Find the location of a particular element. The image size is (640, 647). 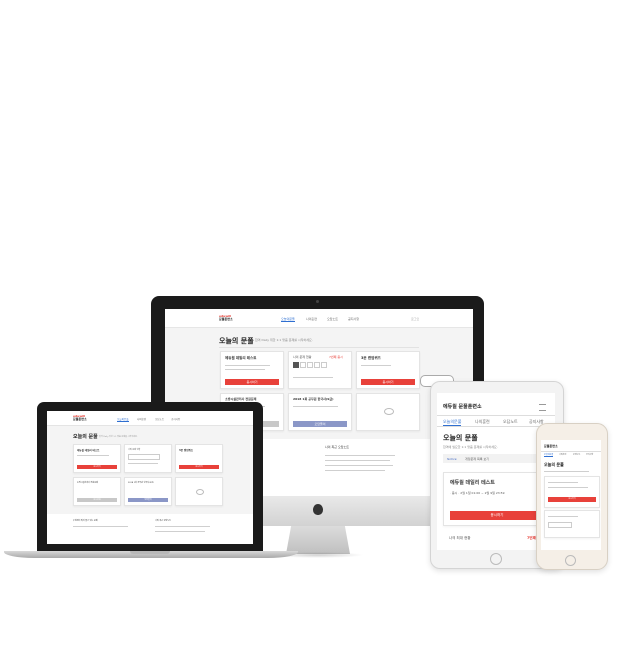

card-mytest-title: 나의 문제 현황 is located at coordinates (302, 357).